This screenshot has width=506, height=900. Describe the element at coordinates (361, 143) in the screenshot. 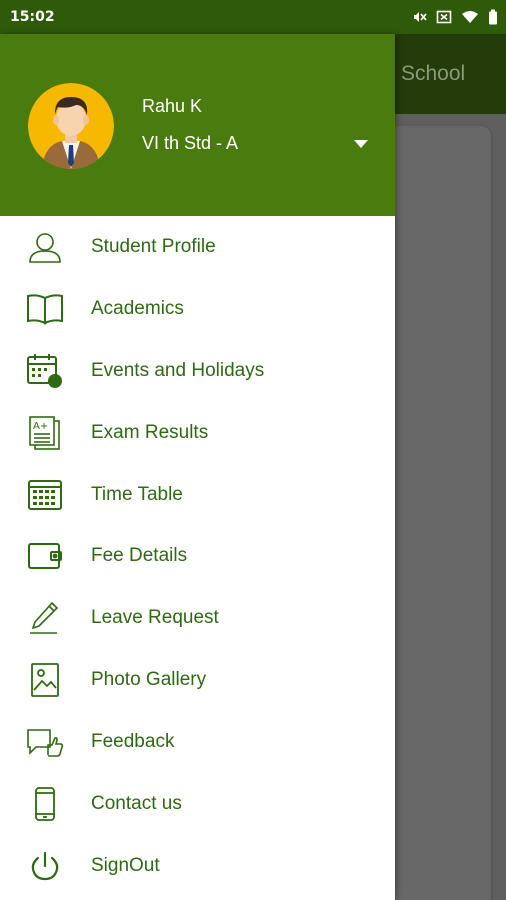

I see `account-dropdown-icon` at that location.